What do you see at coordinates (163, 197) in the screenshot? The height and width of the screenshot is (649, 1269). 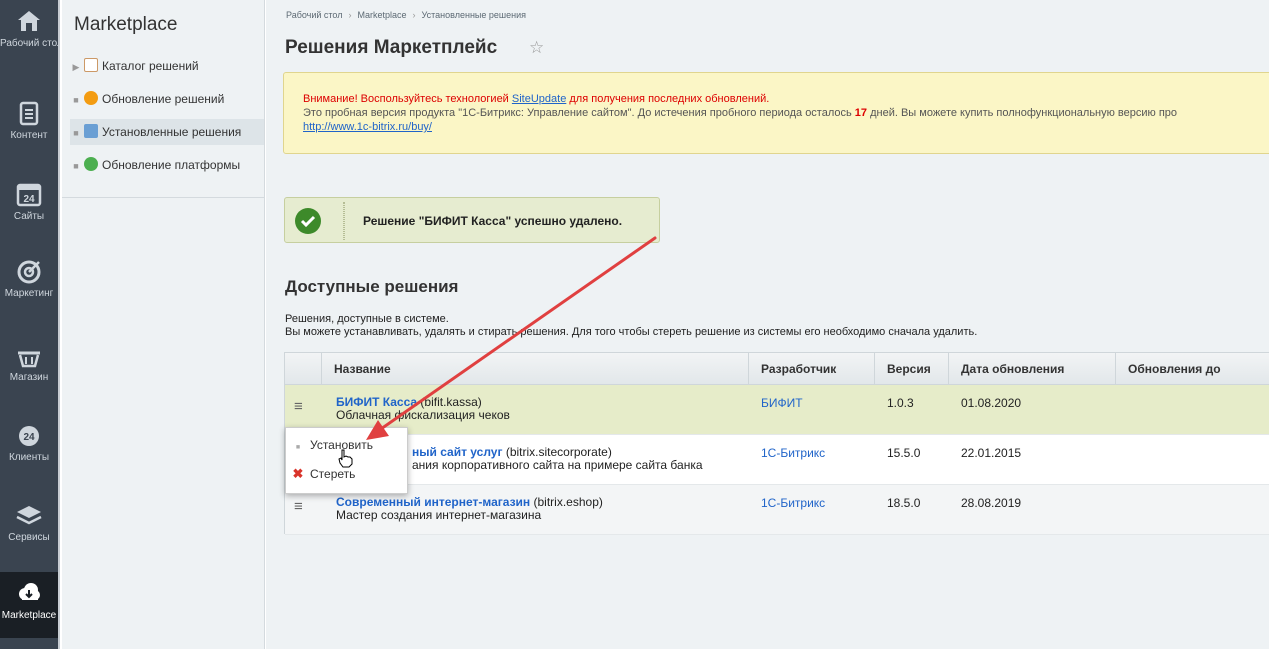 I see `sidebar-divider` at bounding box center [163, 197].